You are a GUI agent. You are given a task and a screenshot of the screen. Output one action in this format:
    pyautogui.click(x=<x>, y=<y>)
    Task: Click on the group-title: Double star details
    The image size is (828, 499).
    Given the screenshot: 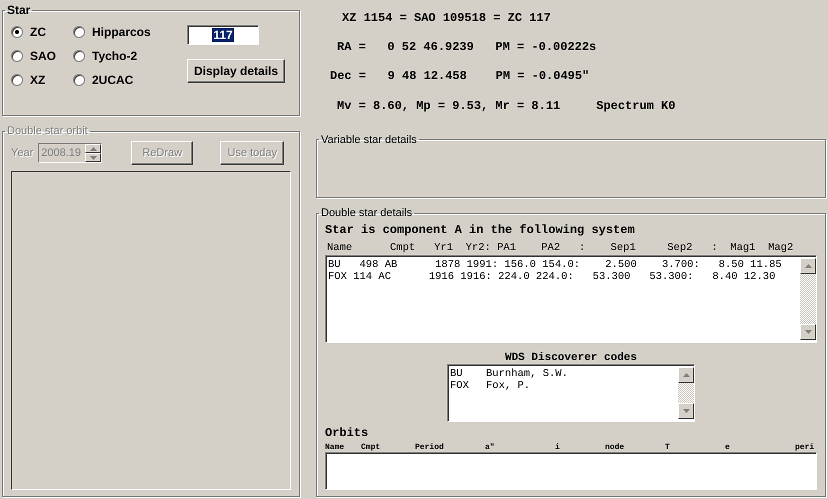 What is the action you would take?
    pyautogui.click(x=367, y=213)
    